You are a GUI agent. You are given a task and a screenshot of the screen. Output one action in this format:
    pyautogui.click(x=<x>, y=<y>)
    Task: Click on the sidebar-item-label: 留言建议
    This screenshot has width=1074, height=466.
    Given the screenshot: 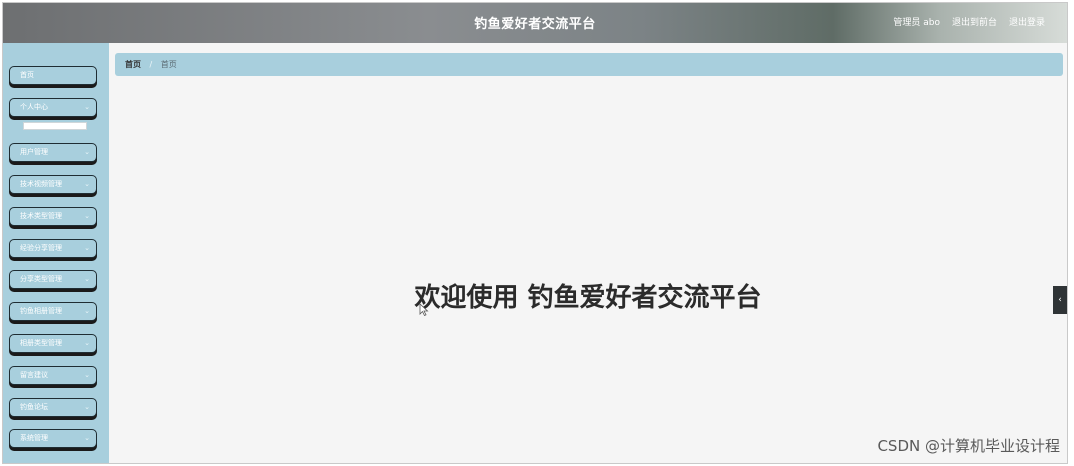 What is the action you would take?
    pyautogui.click(x=34, y=375)
    